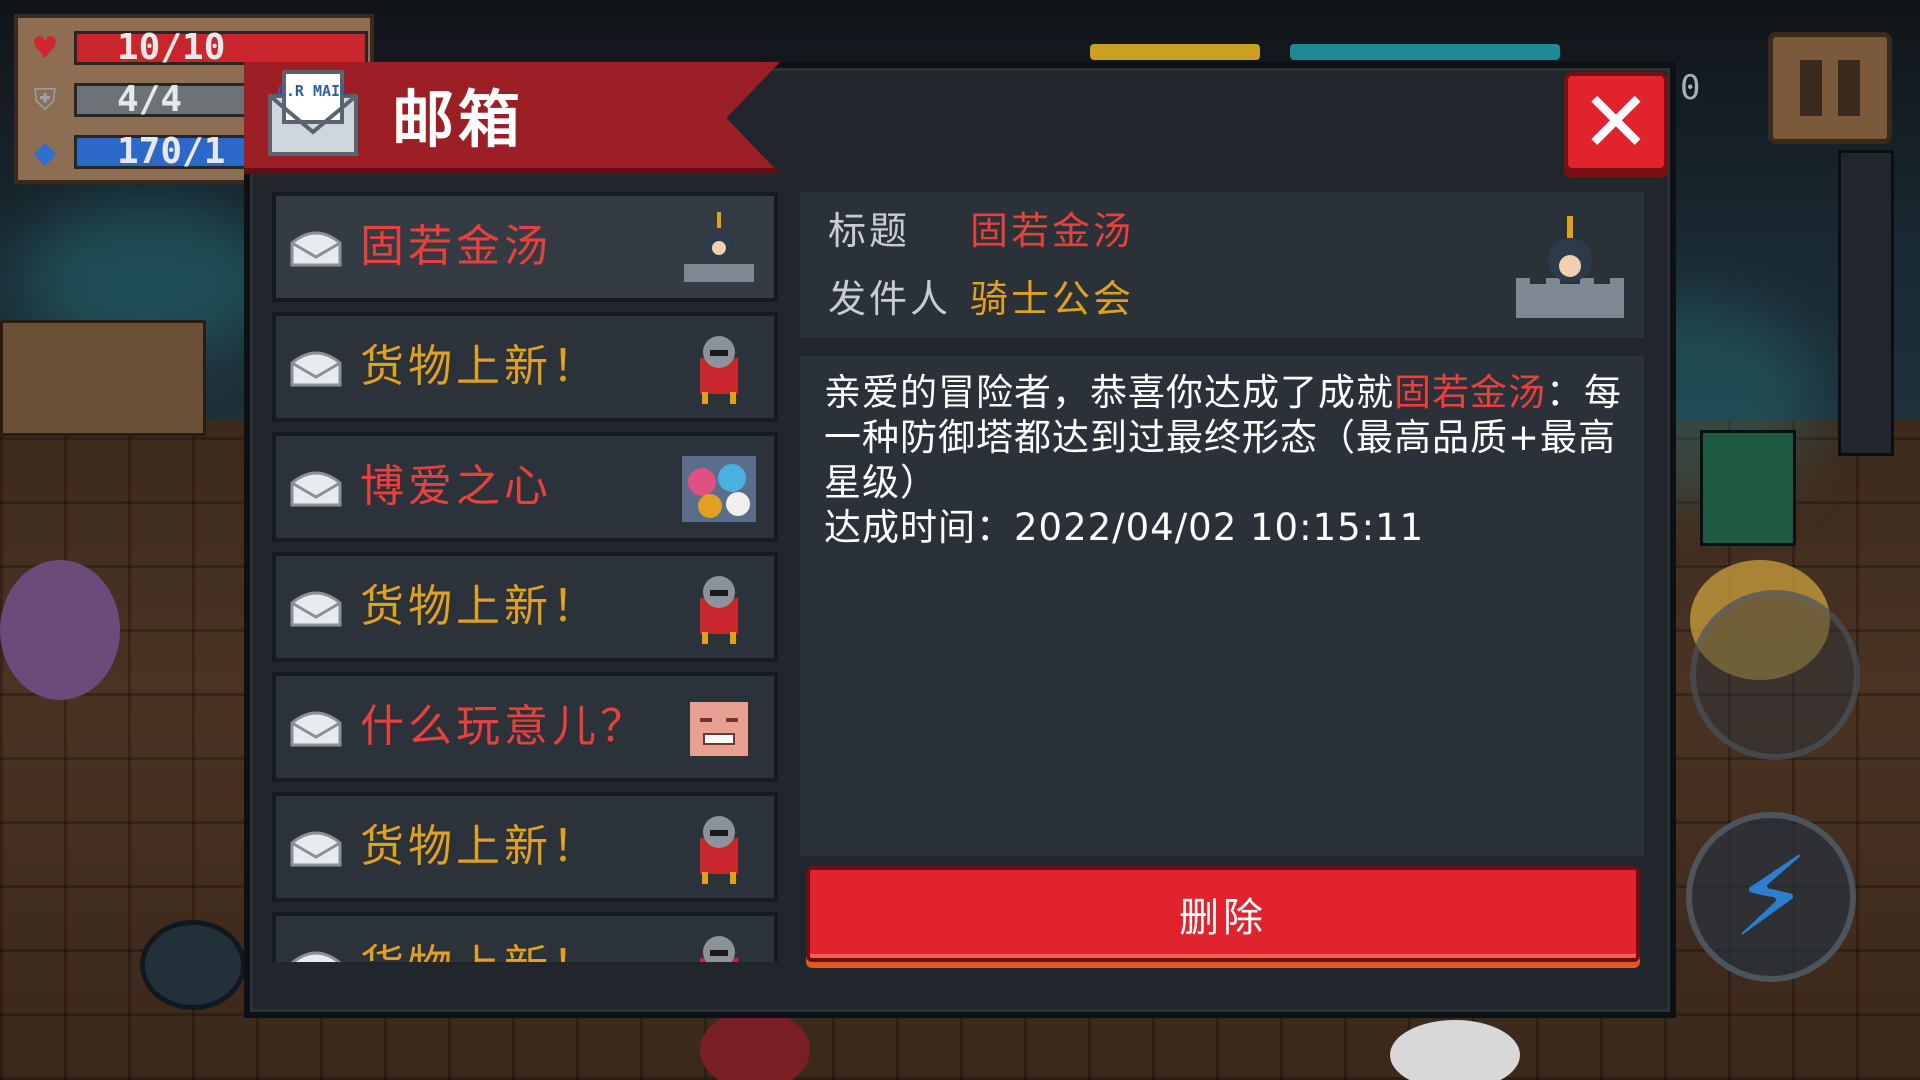 This screenshot has width=1920, height=1080. What do you see at coordinates (221, 99) in the screenshot?
I see `armor-bar: 4/4` at bounding box center [221, 99].